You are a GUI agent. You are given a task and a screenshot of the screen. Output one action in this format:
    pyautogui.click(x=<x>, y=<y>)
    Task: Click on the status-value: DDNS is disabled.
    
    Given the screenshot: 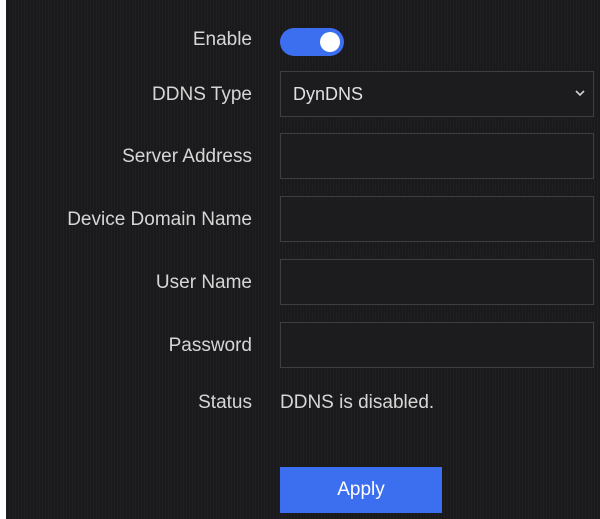 What is the action you would take?
    pyautogui.click(x=357, y=402)
    